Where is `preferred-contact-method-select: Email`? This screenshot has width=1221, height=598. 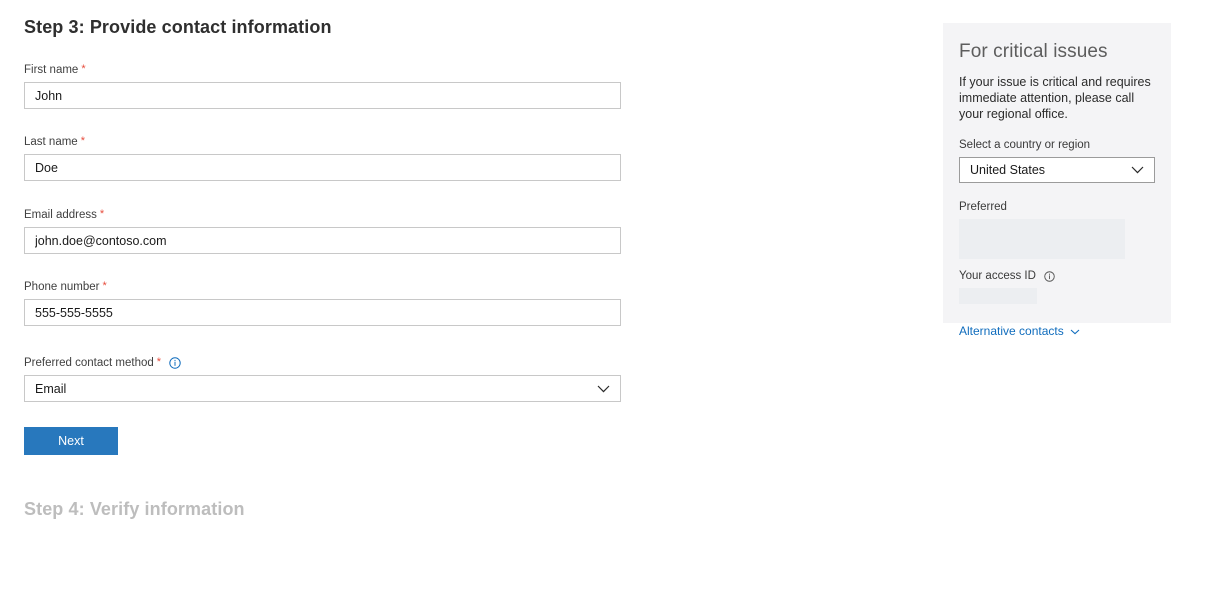 preferred-contact-method-select: Email is located at coordinates (322, 388).